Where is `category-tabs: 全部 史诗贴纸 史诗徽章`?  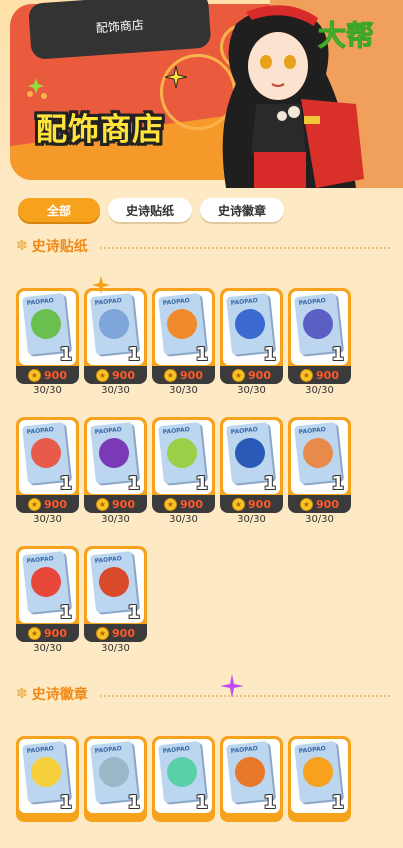 category-tabs: 全部 史诗贴纸 史诗徽章 is located at coordinates (151, 210).